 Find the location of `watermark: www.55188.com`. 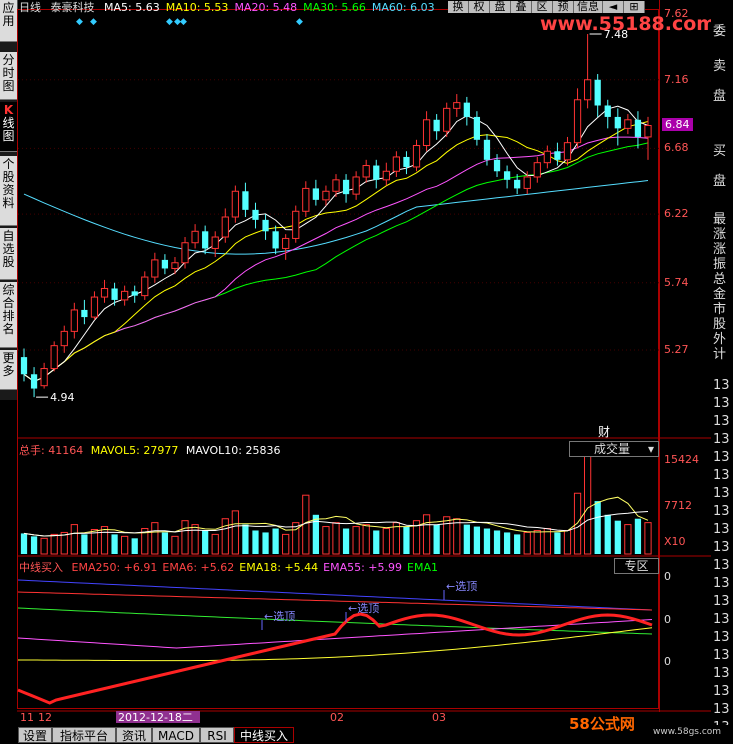

watermark: www.55188.com is located at coordinates (625, 24).